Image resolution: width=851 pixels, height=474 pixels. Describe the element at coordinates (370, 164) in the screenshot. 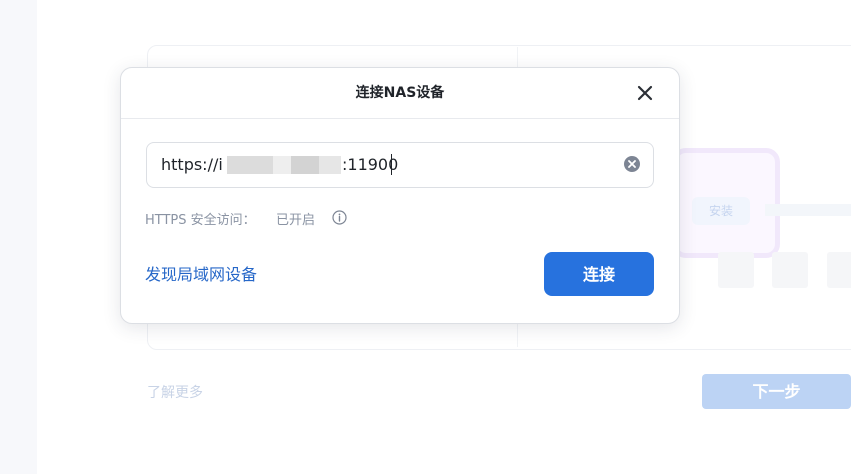

I see `url-port: :11900` at that location.